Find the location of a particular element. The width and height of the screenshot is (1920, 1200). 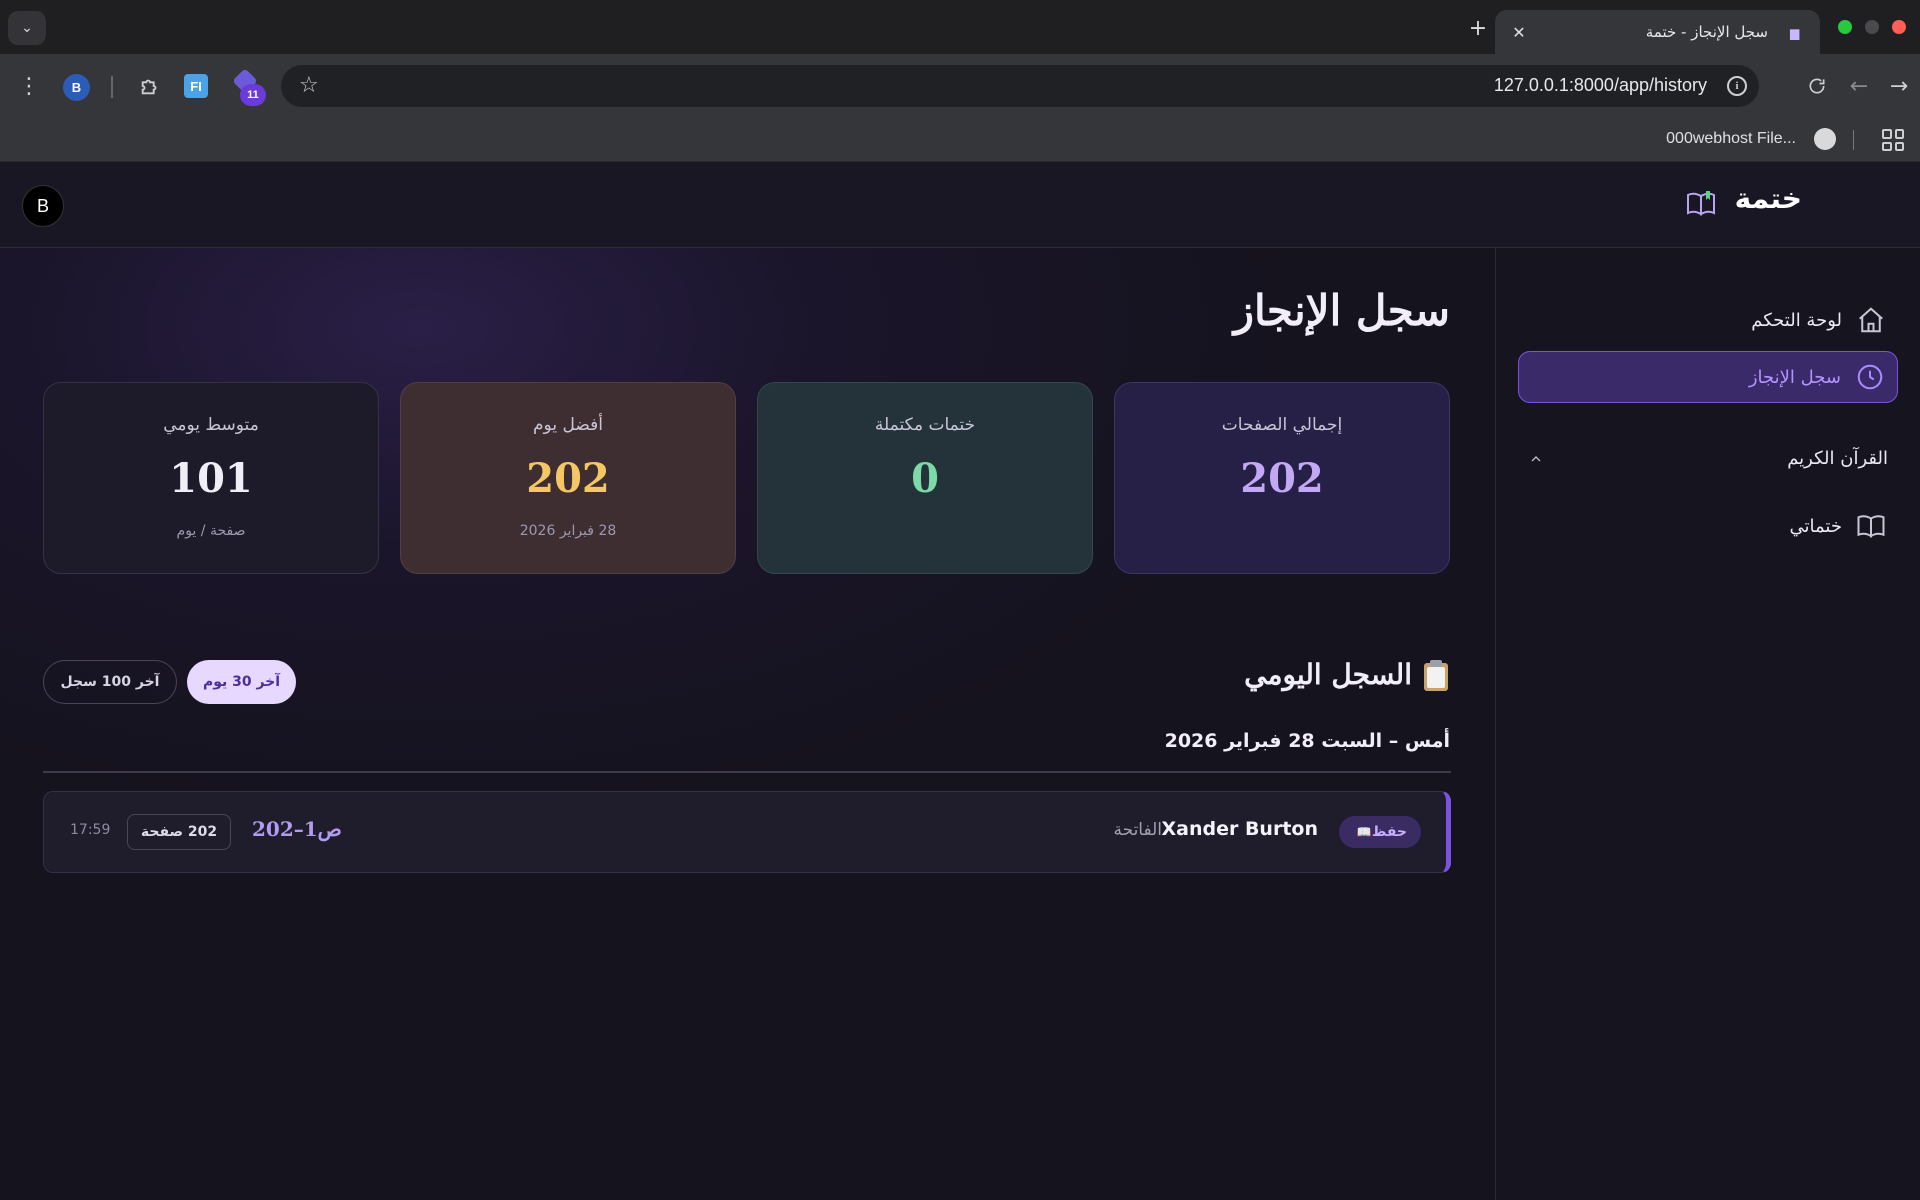

apps-grid-icon is located at coordinates (1893, 140).